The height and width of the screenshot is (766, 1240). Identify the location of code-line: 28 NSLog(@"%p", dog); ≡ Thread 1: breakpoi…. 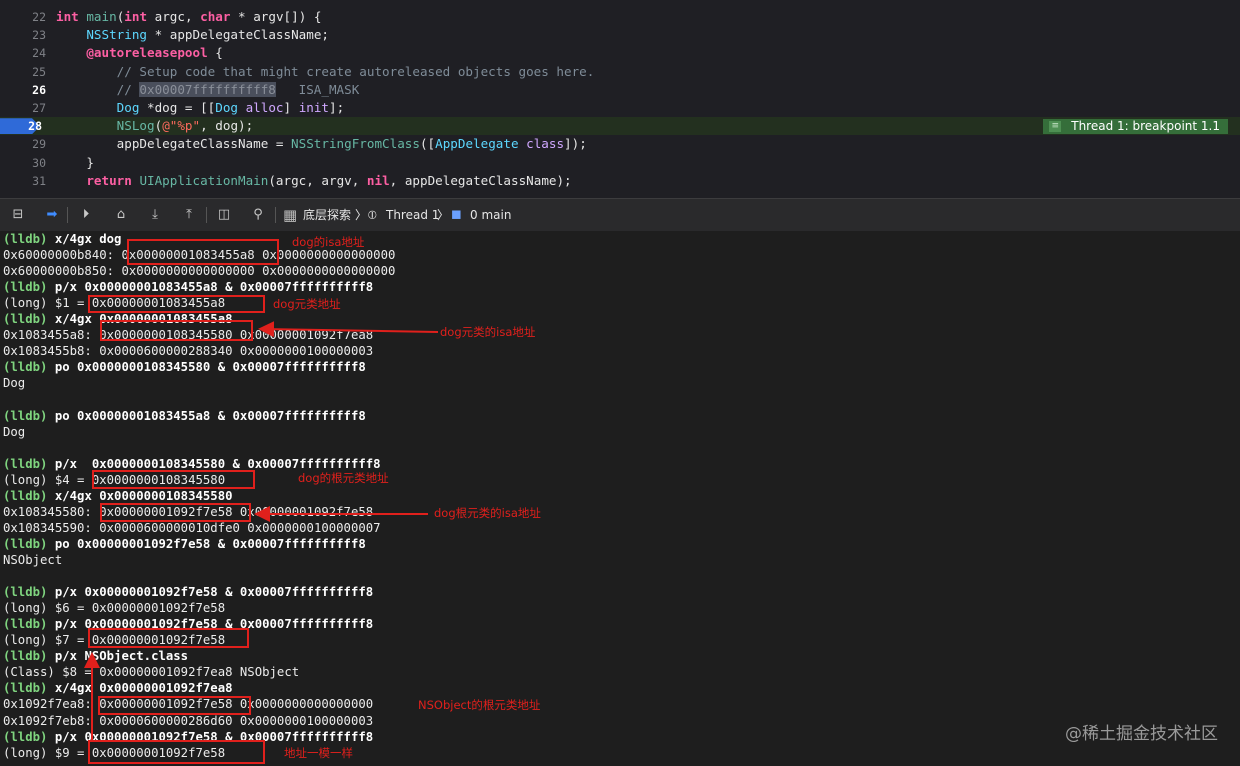
(620, 126).